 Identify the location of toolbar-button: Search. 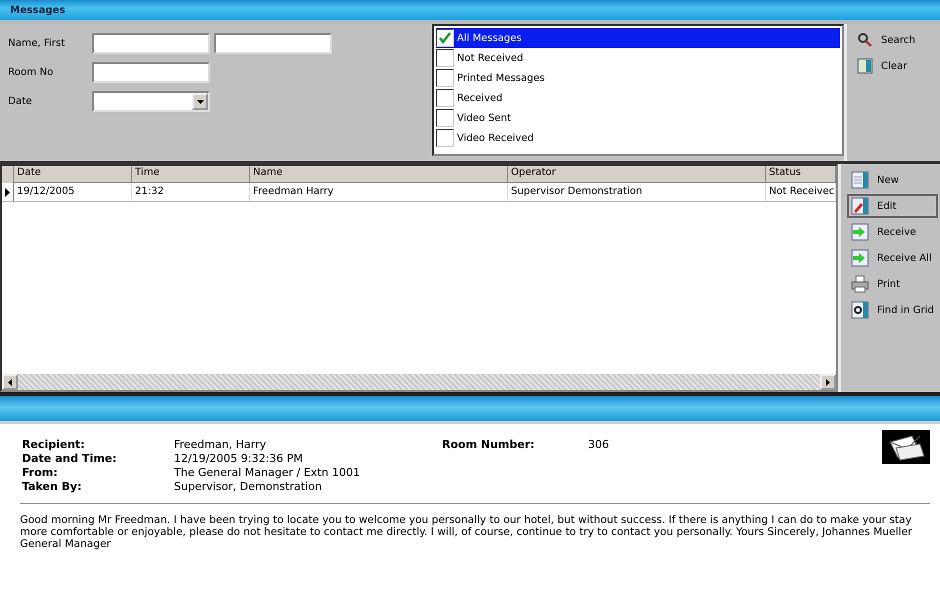
(893, 40).